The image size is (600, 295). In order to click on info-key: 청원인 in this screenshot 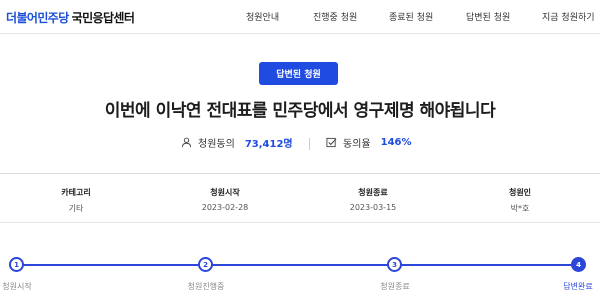, I will do `click(520, 192)`.